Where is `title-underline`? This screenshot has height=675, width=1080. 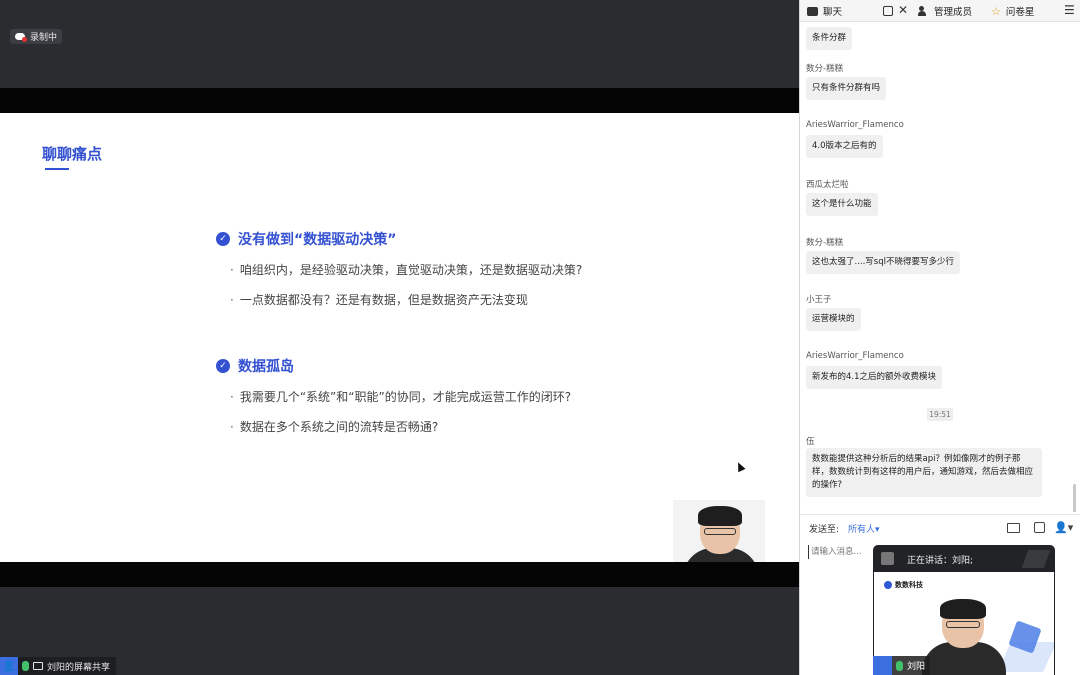
title-underline is located at coordinates (57, 169).